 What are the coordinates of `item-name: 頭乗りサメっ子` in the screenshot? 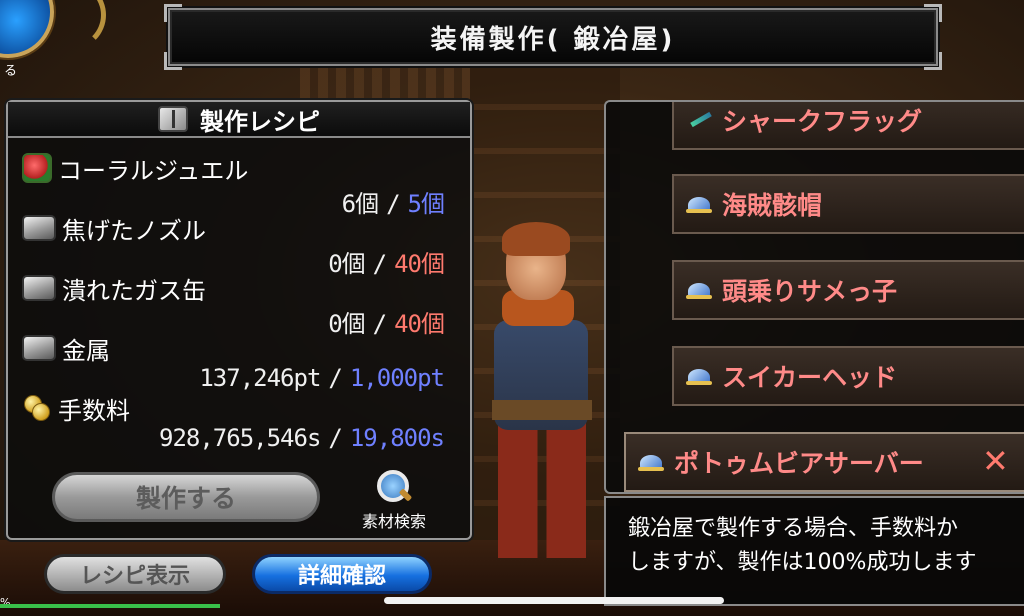 It's located at (810, 291).